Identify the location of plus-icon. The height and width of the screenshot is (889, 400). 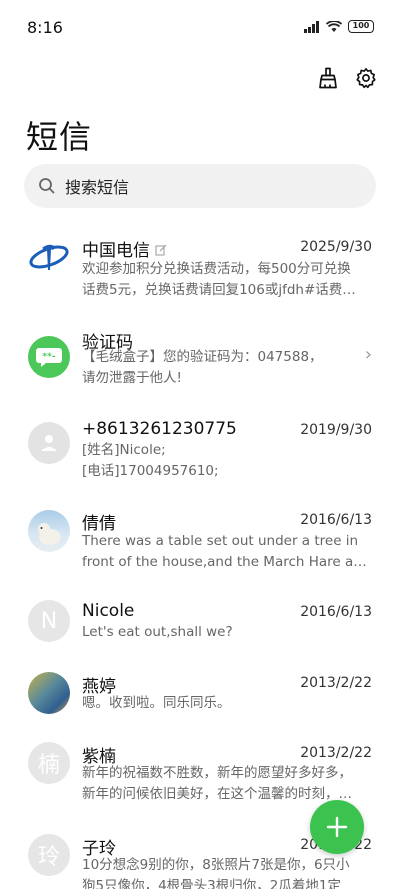
(337, 827).